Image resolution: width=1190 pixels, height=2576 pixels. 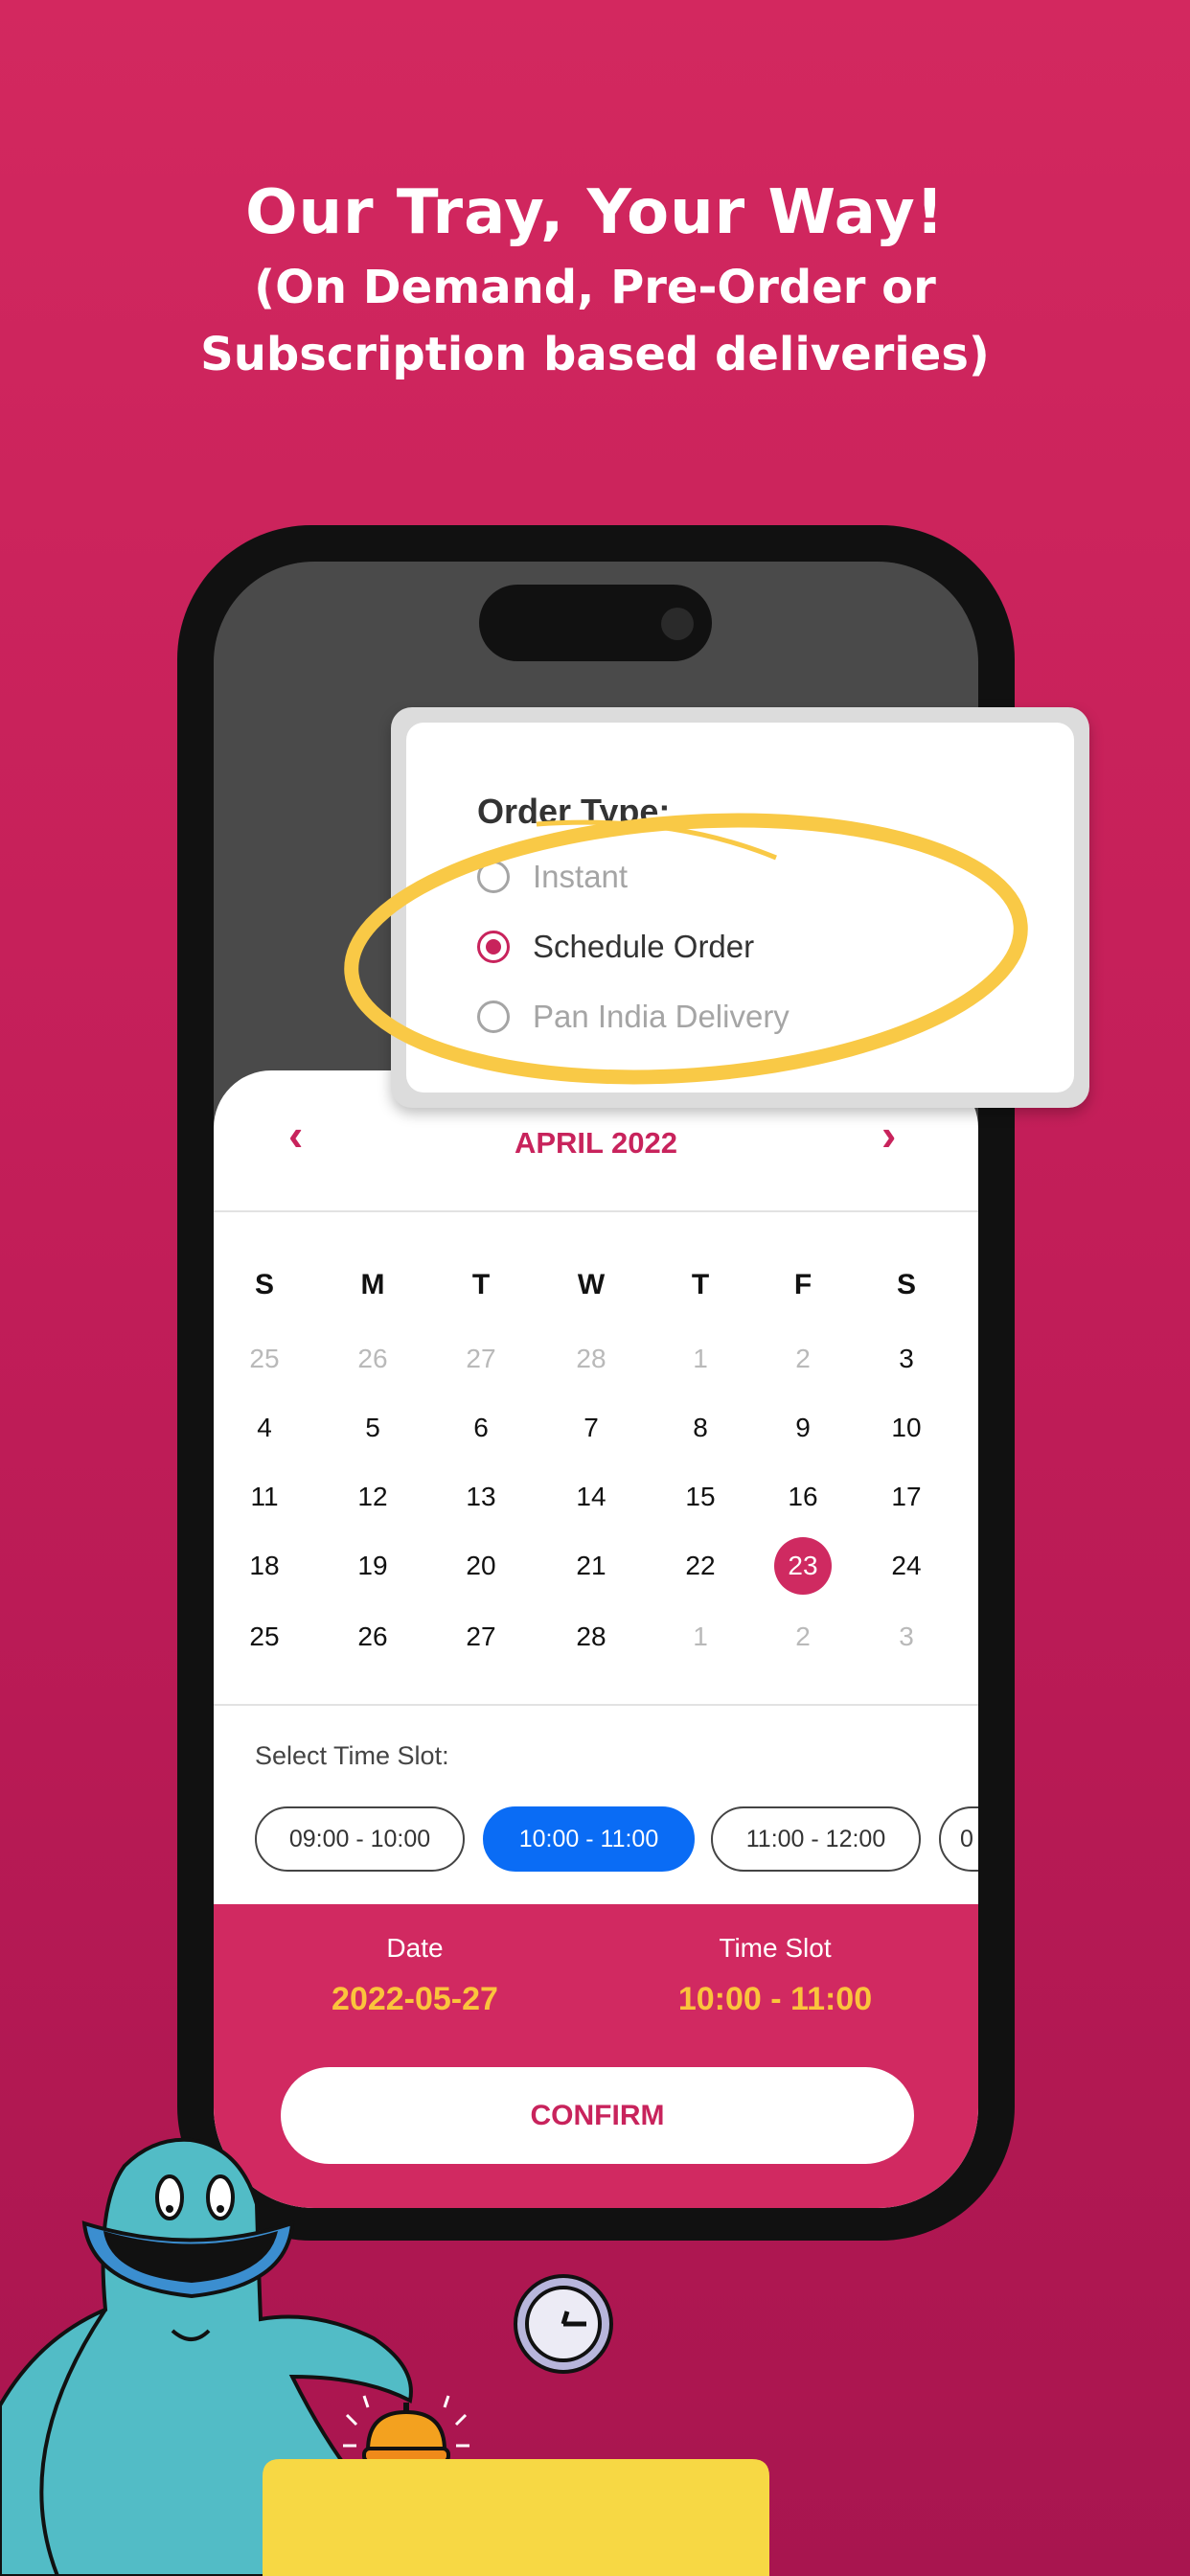 I want to click on calendar-day: 22, so click(x=700, y=1566).